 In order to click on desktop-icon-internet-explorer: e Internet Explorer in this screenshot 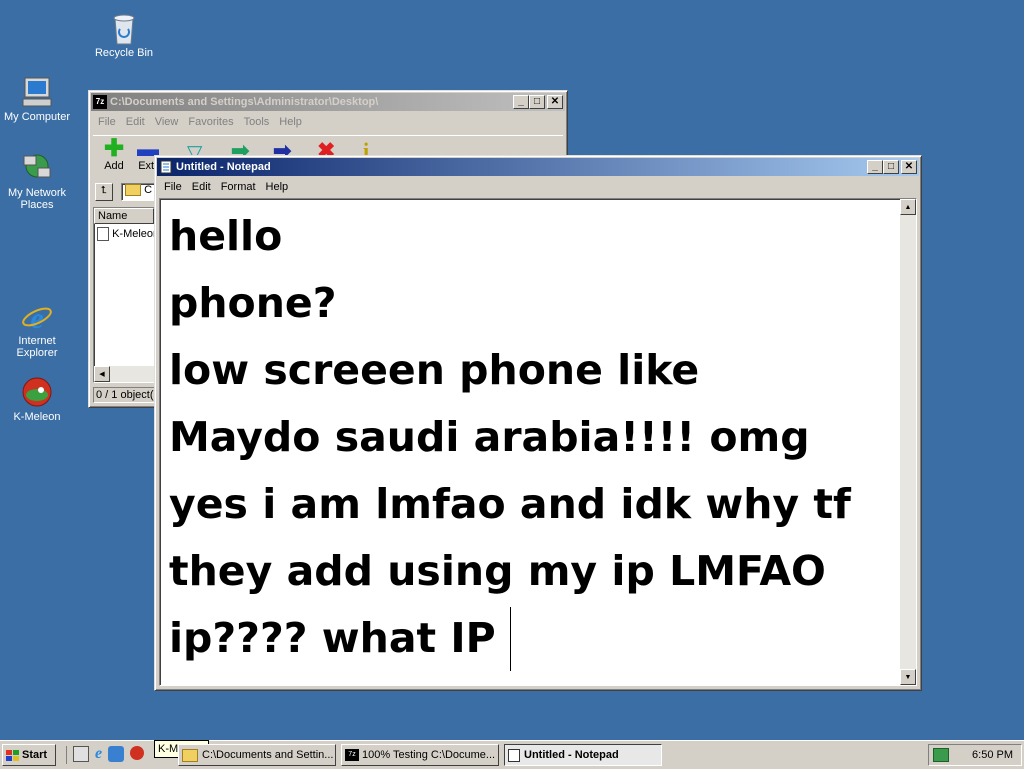, I will do `click(38, 329)`.